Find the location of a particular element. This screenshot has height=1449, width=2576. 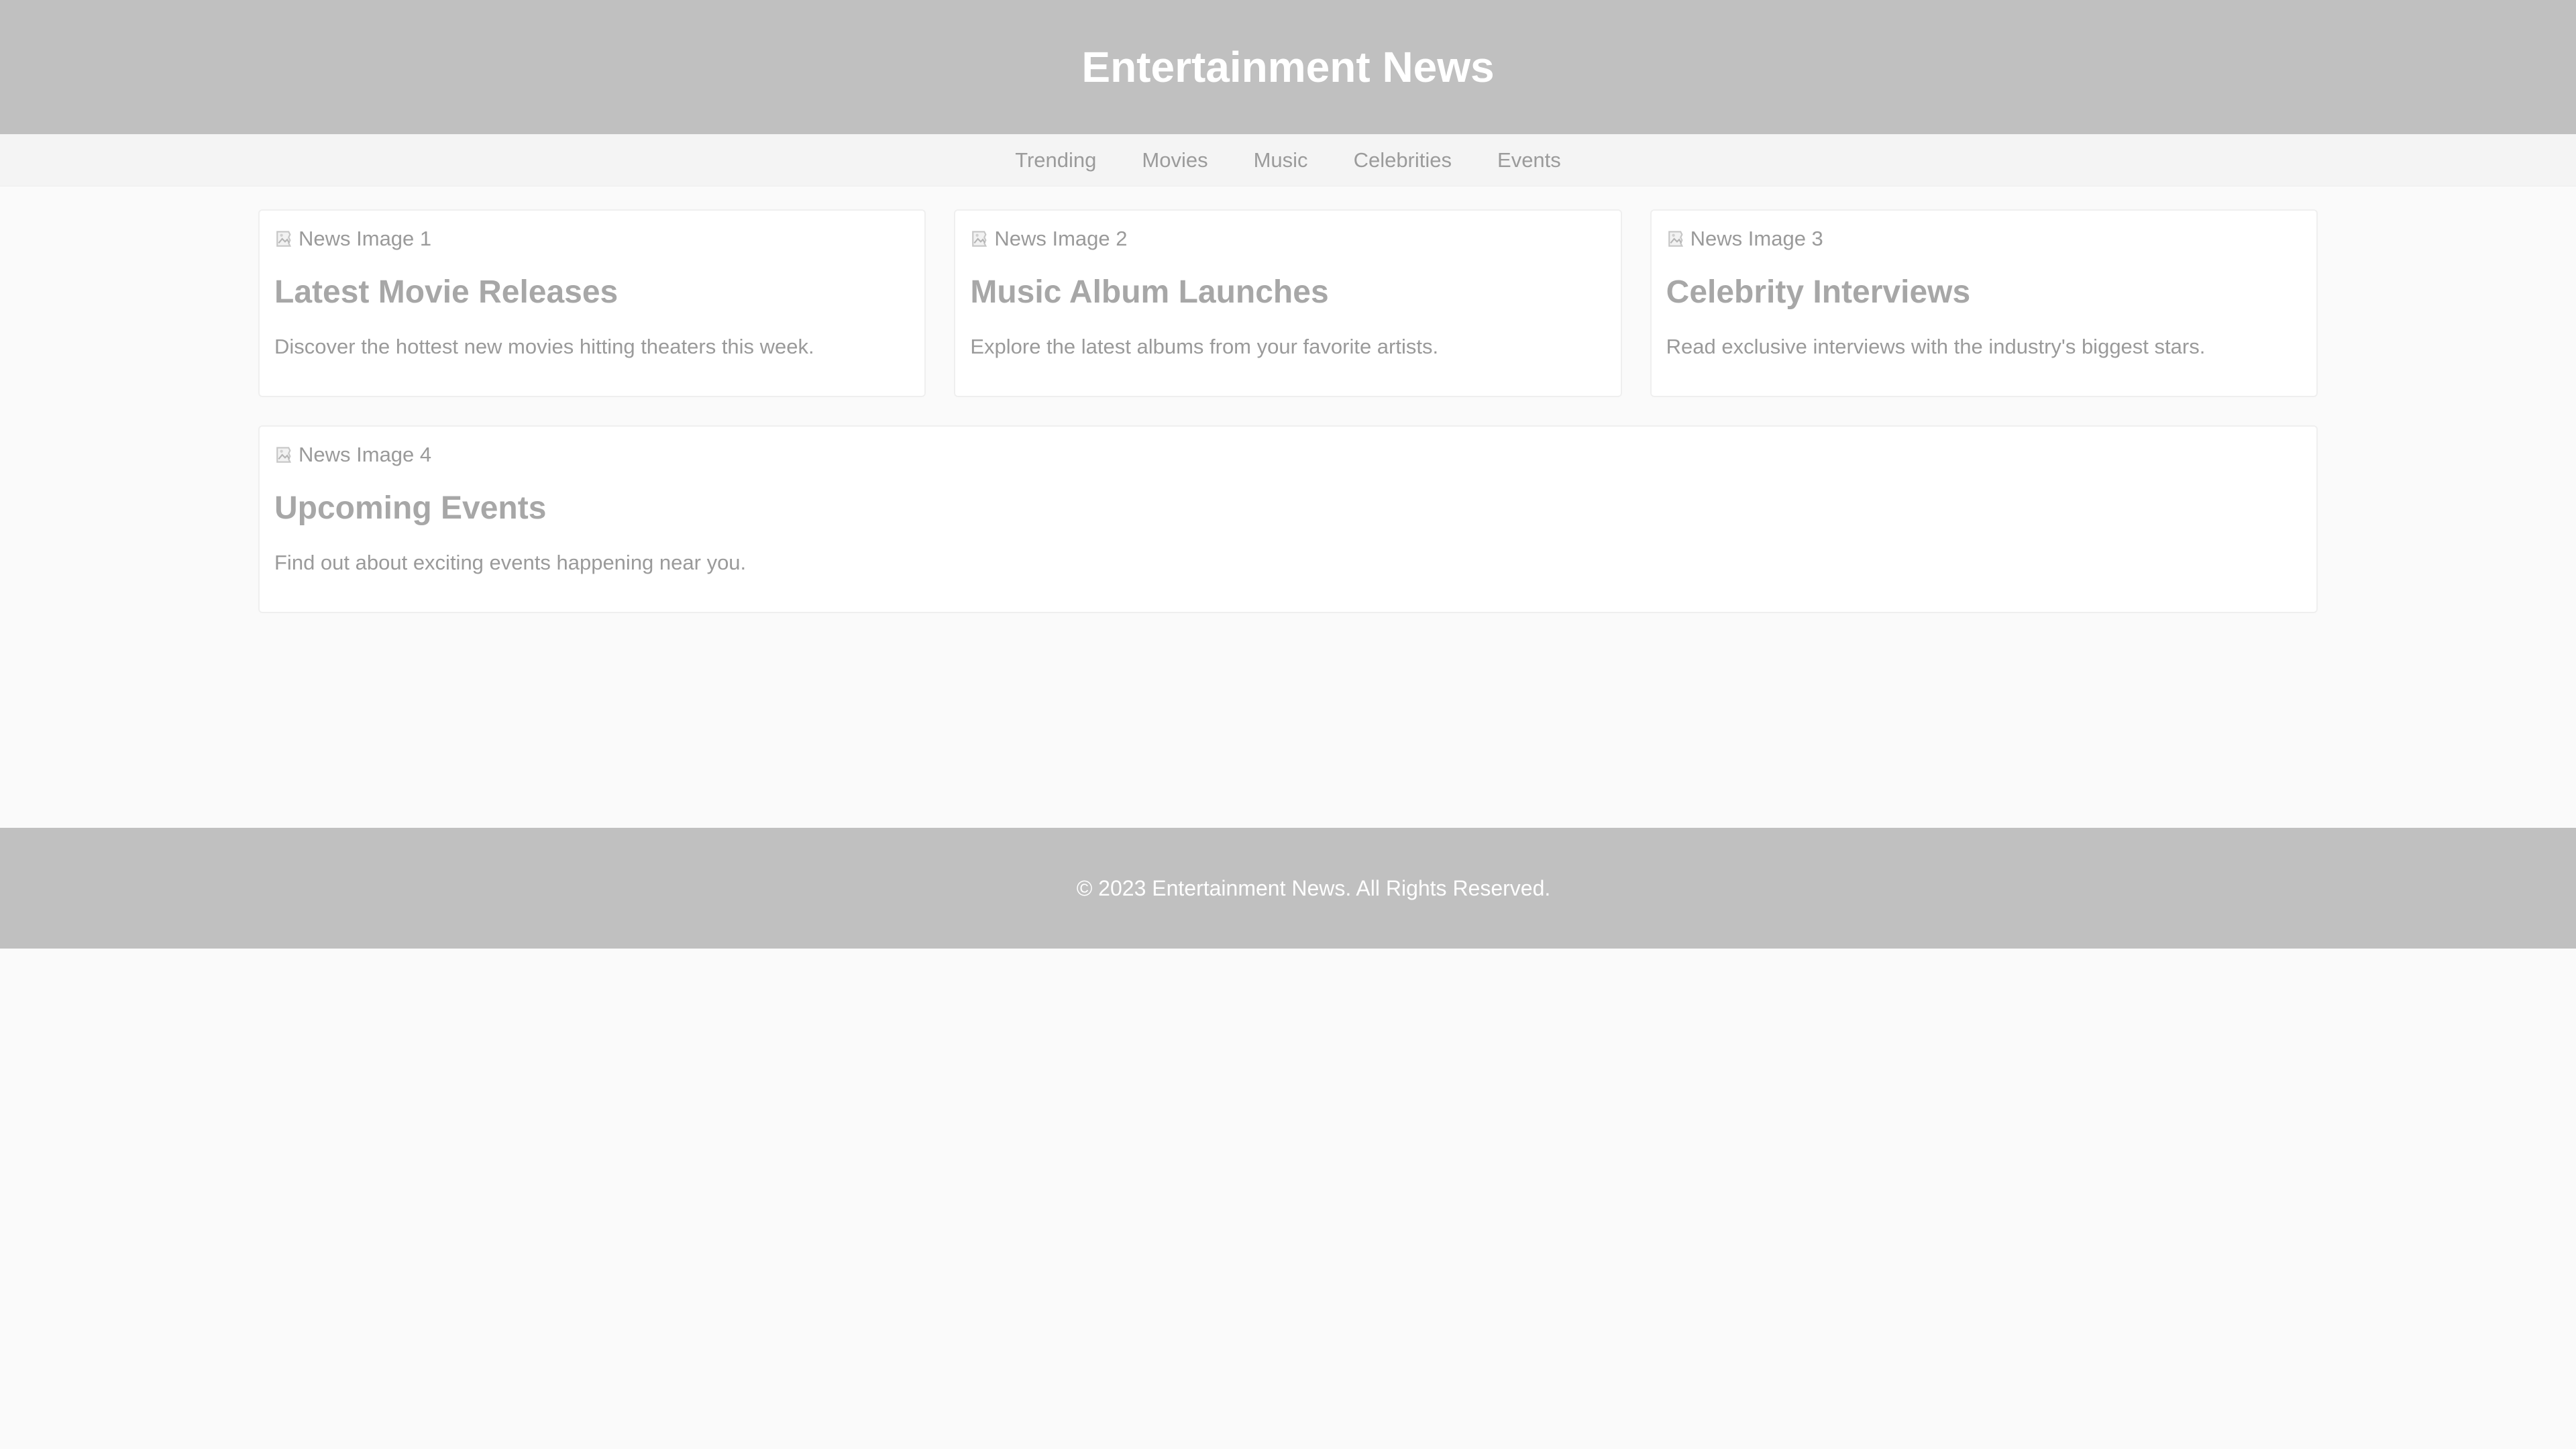

image-alt-text: News Image 4 is located at coordinates (365, 454).